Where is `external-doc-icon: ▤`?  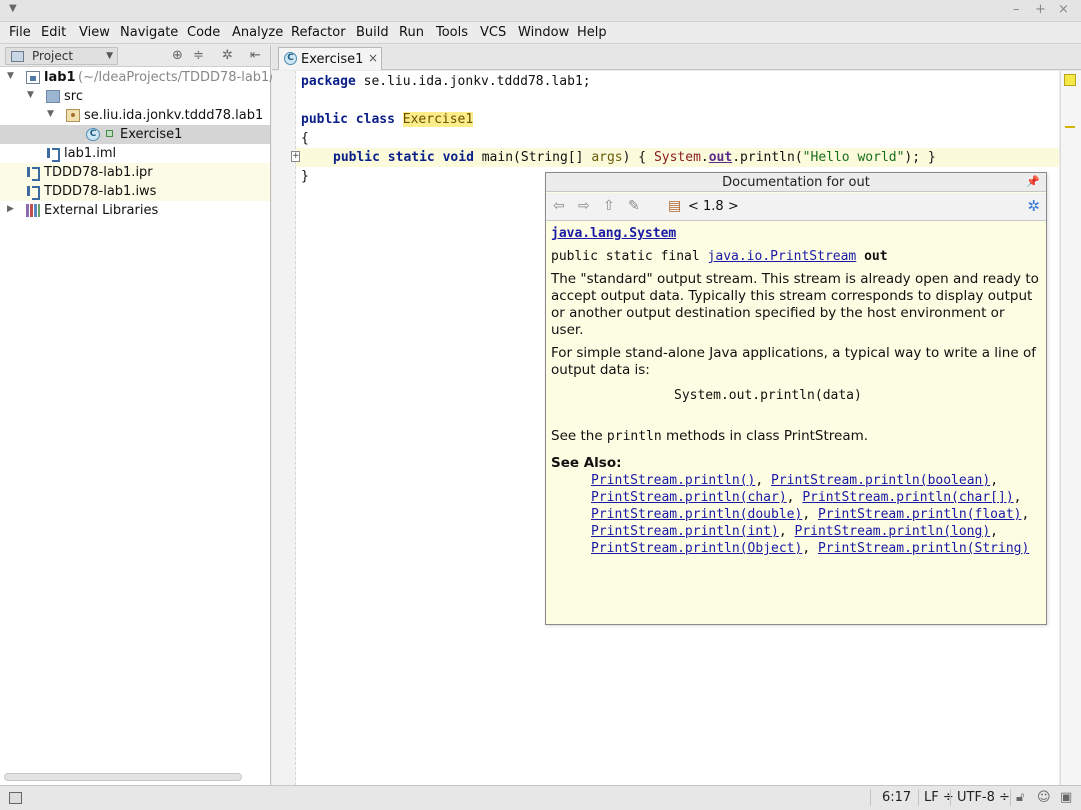 external-doc-icon: ▤ is located at coordinates (674, 206).